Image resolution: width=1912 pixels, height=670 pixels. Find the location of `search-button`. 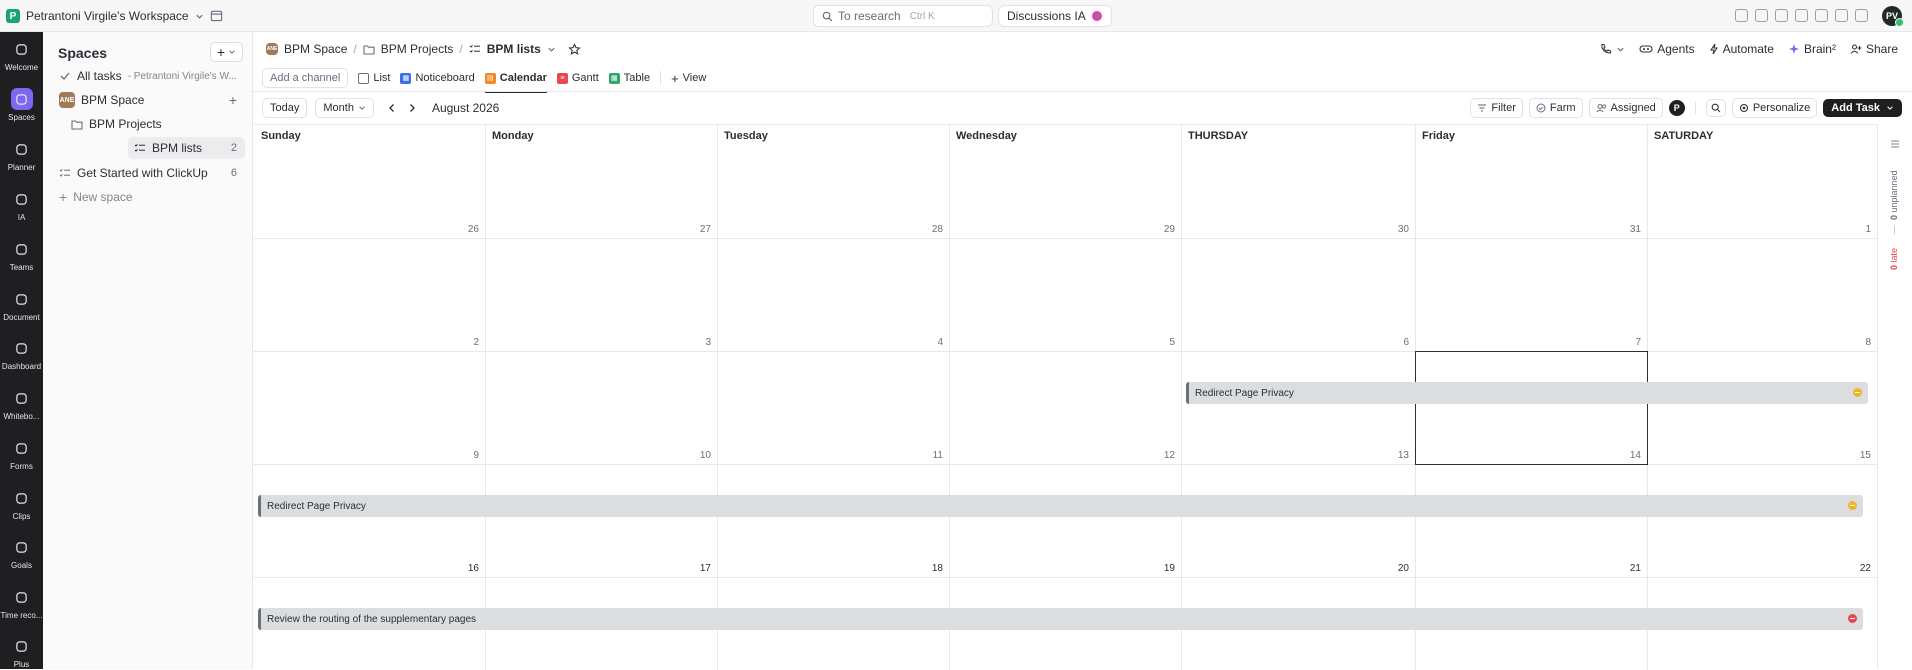

search-button is located at coordinates (1715, 108).